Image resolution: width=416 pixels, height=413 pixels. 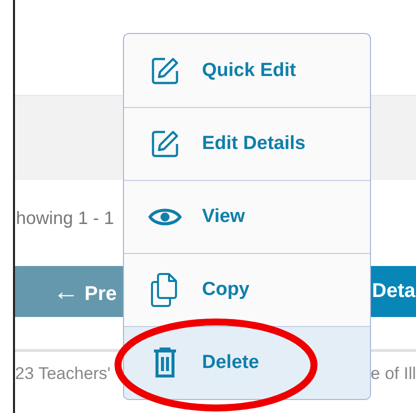 What do you see at coordinates (165, 217) in the screenshot?
I see `eye-icon` at bounding box center [165, 217].